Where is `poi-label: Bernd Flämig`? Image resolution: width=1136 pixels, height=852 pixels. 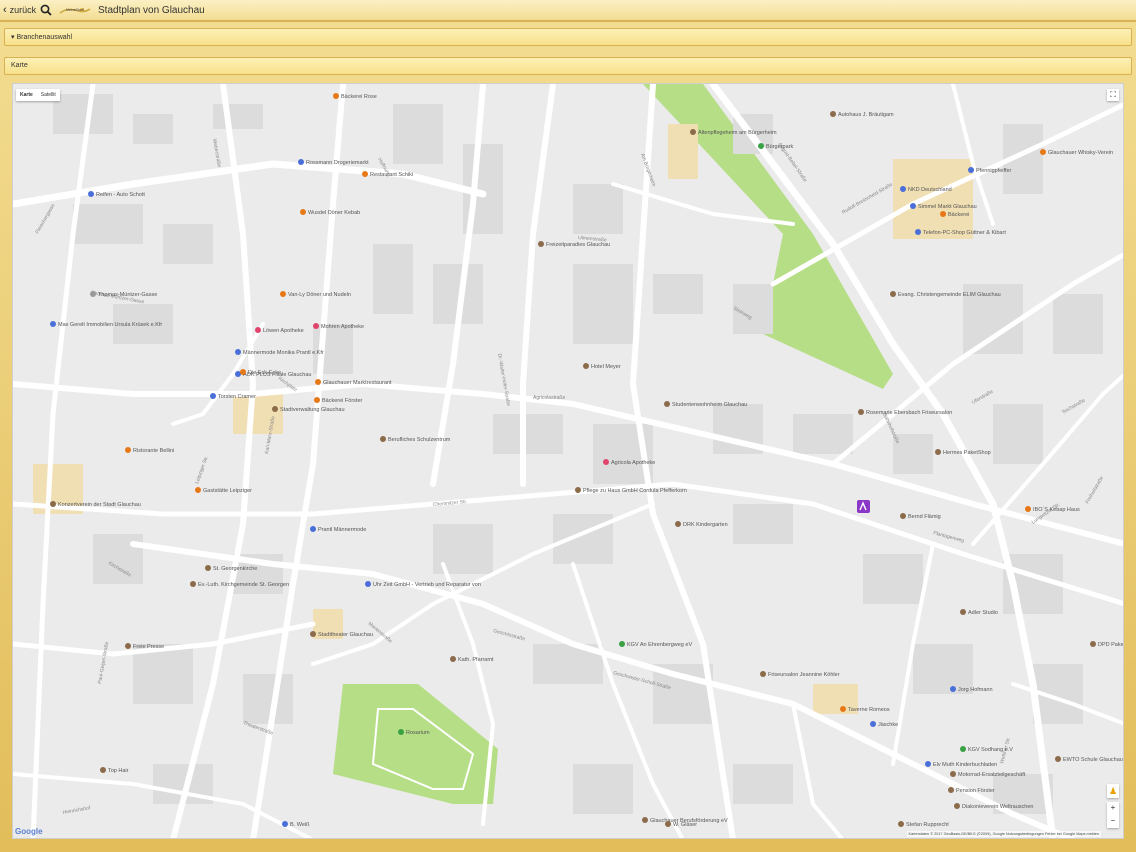 poi-label: Bernd Flämig is located at coordinates (924, 517).